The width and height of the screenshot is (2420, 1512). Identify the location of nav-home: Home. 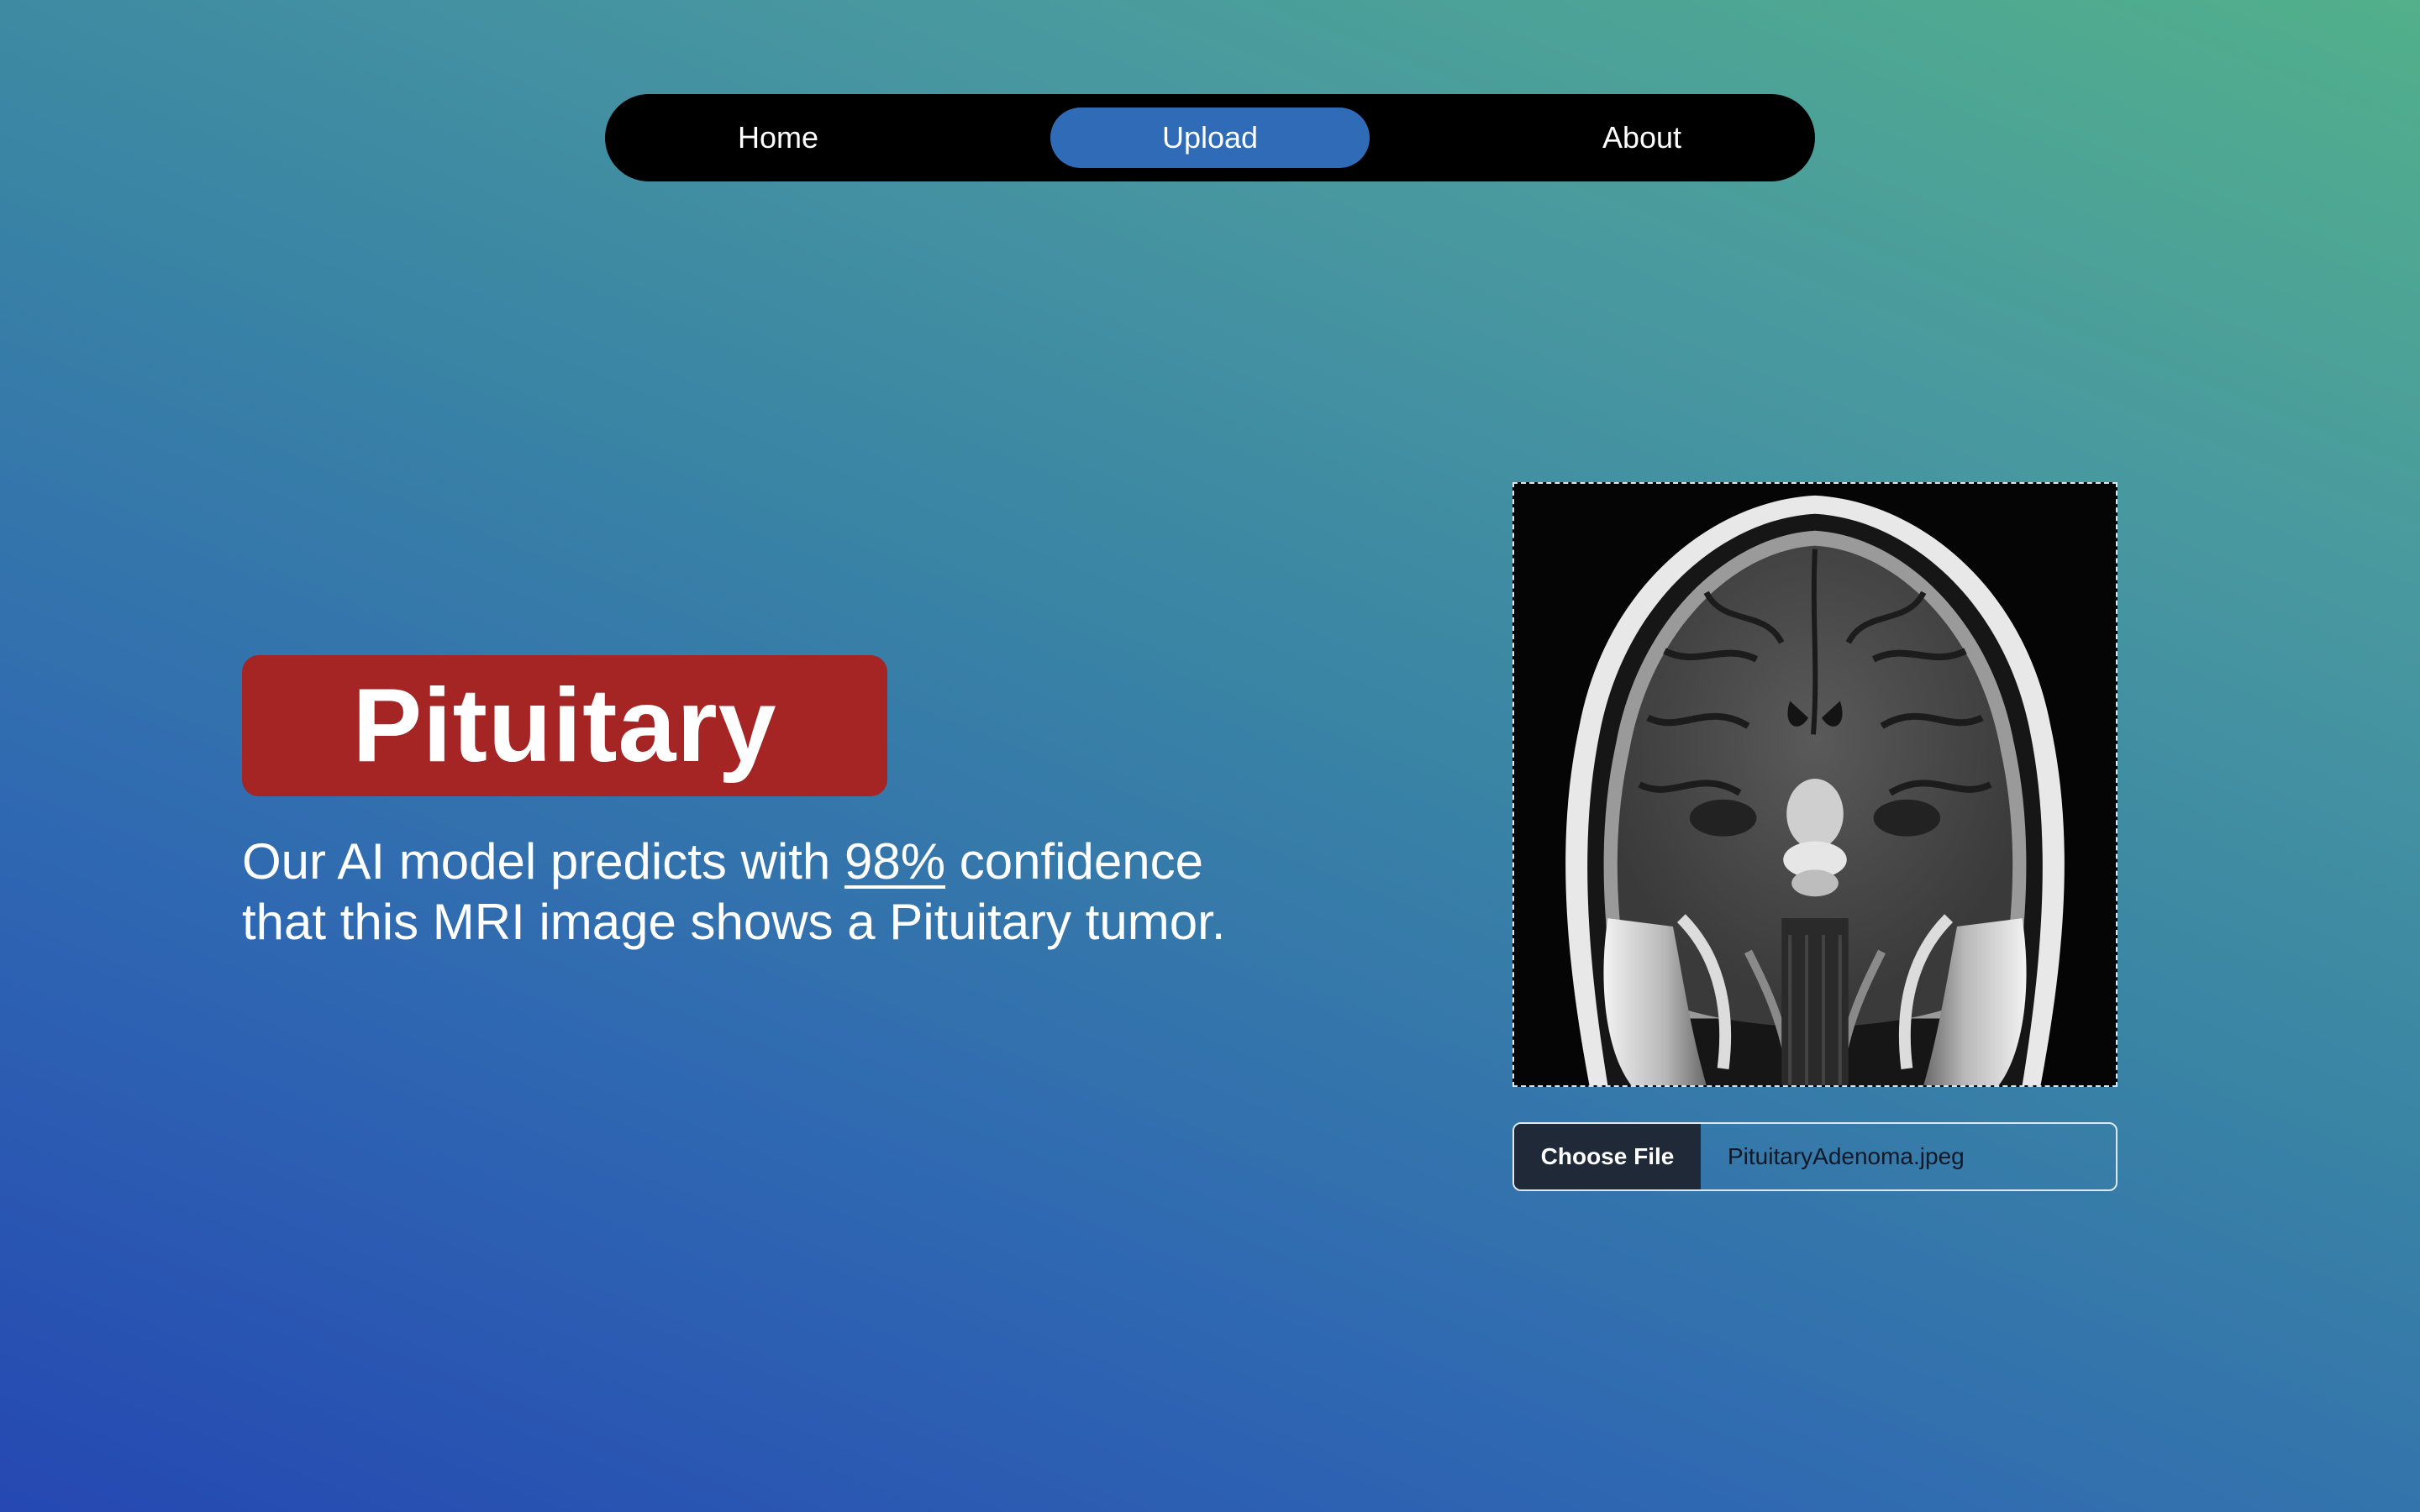
(778, 138).